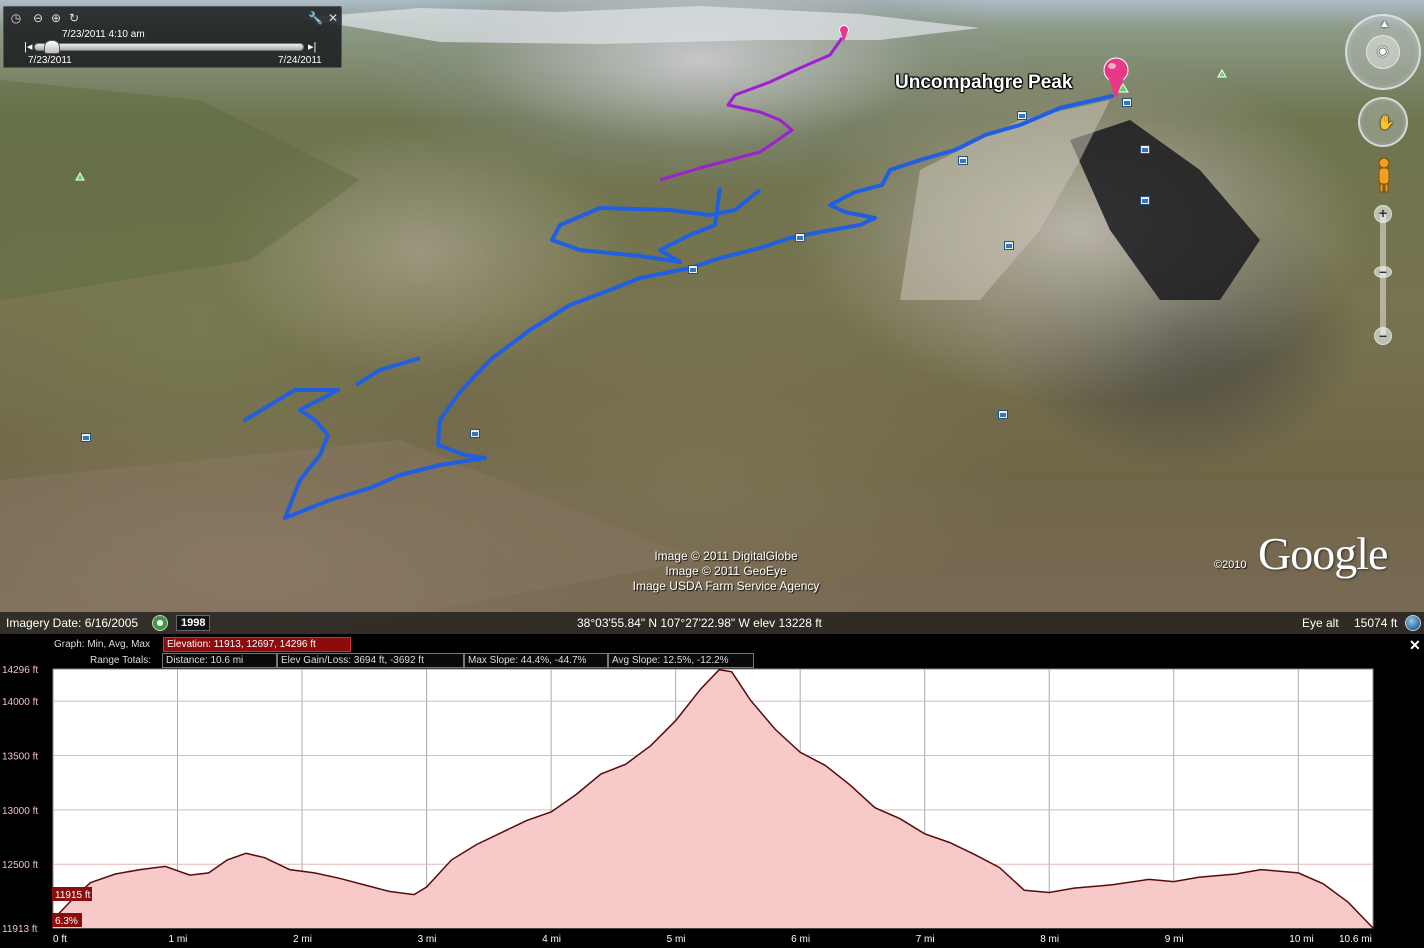 The width and height of the screenshot is (1424, 948). I want to click on x-tick-label: 10 mi, so click(1301, 939).